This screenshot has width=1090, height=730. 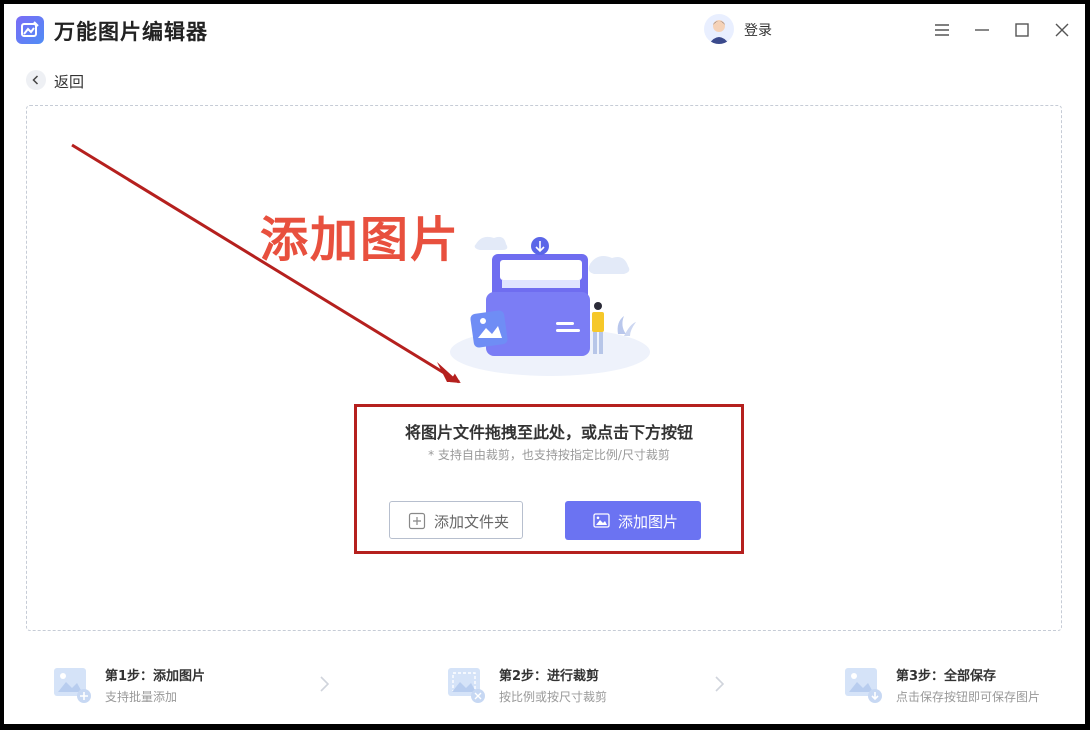 What do you see at coordinates (141, 697) in the screenshot?
I see `step-1-desc: 支持批量添加` at bounding box center [141, 697].